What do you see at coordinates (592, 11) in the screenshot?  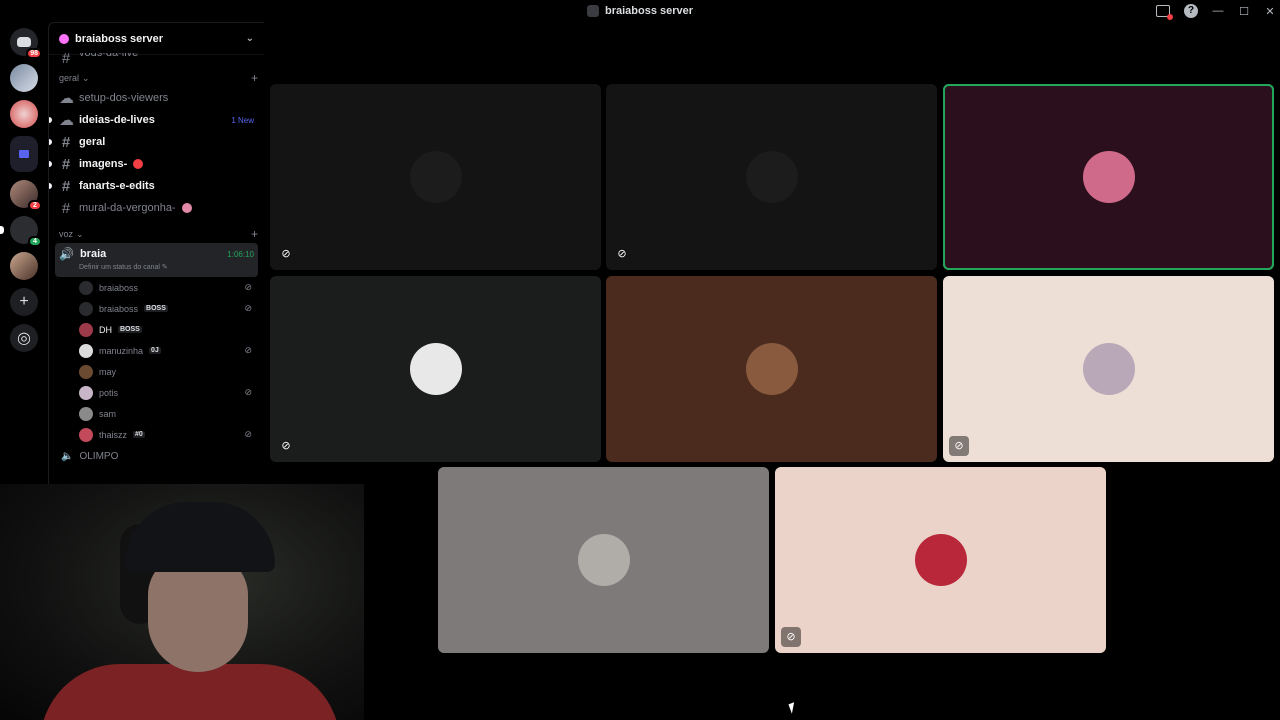 I see `server-icon` at bounding box center [592, 11].